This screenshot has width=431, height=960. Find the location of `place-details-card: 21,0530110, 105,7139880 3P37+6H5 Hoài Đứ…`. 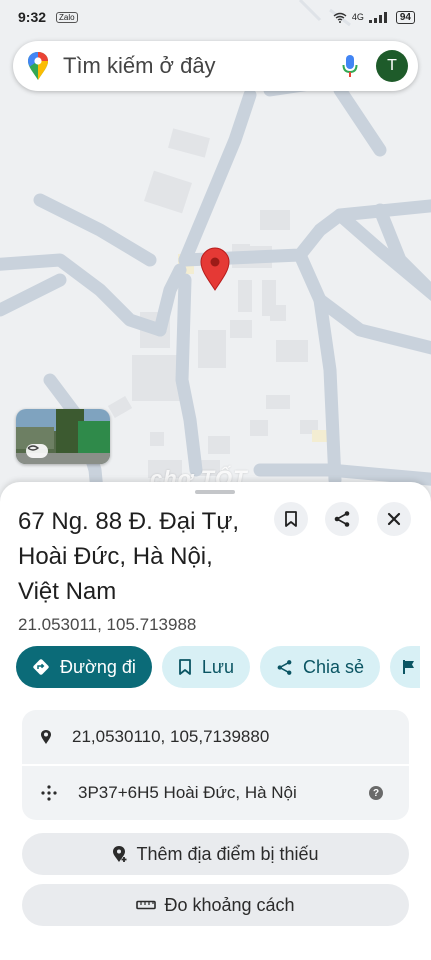

place-details-card: 21,0530110, 105,7139880 3P37+6H5 Hoài Đứ… is located at coordinates (215, 765).